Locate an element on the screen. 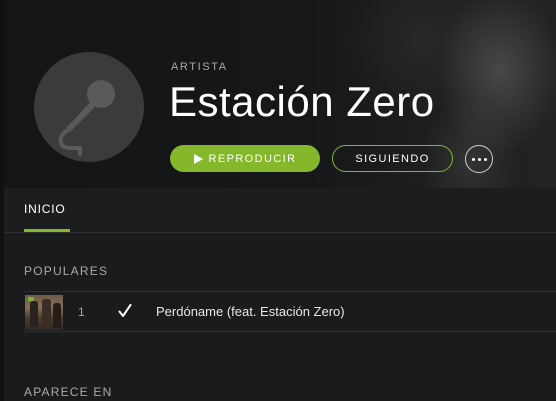  play-button: REPRODUCIR is located at coordinates (245, 158).